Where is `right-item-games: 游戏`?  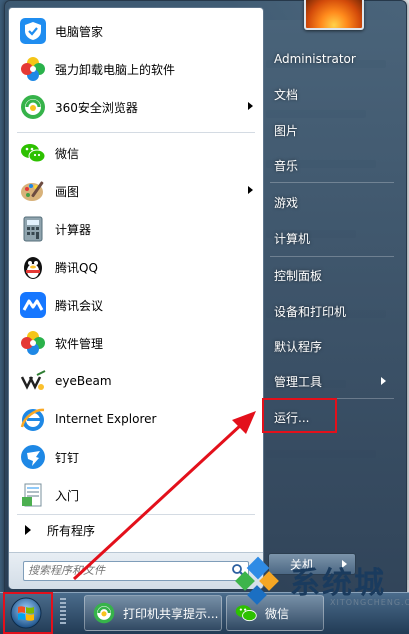
right-item-games: 游戏 is located at coordinates (332, 202).